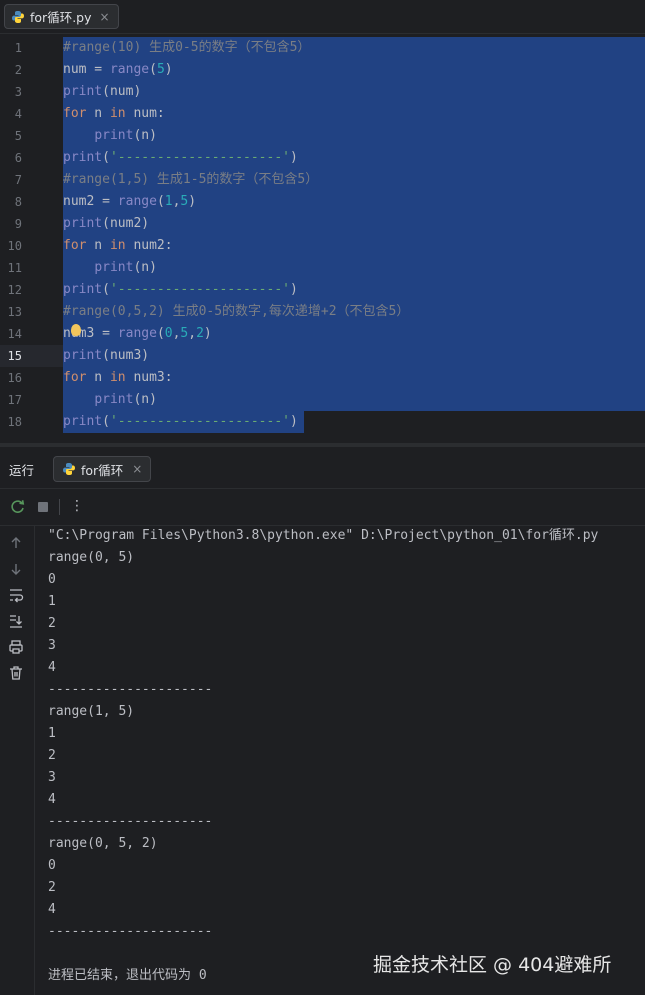 The image size is (645, 995). Describe the element at coordinates (160, 69) in the screenshot. I see `code-token: 5` at that location.